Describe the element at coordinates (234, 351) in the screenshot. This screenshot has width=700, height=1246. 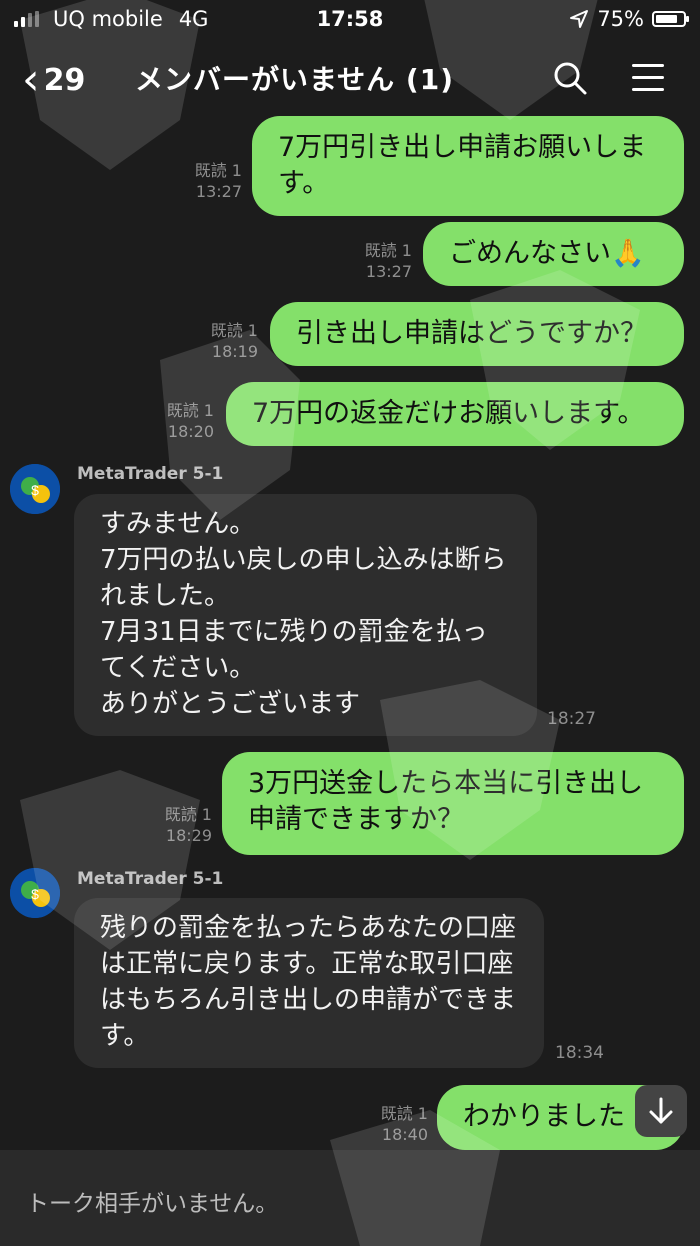
I see `message-time: 18:19` at that location.